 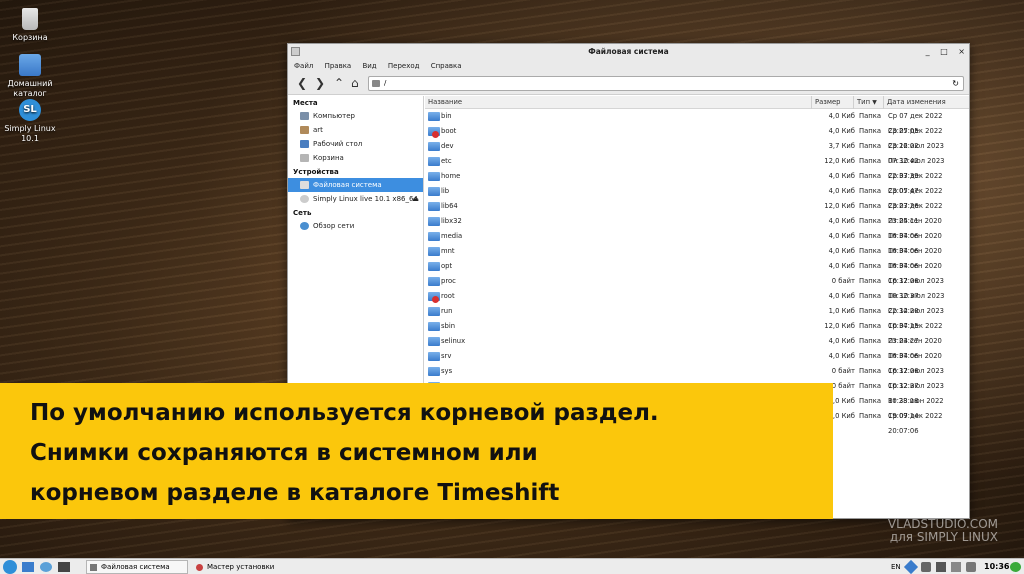 I want to click on up-icon: ⌃, so click(x=339, y=83).